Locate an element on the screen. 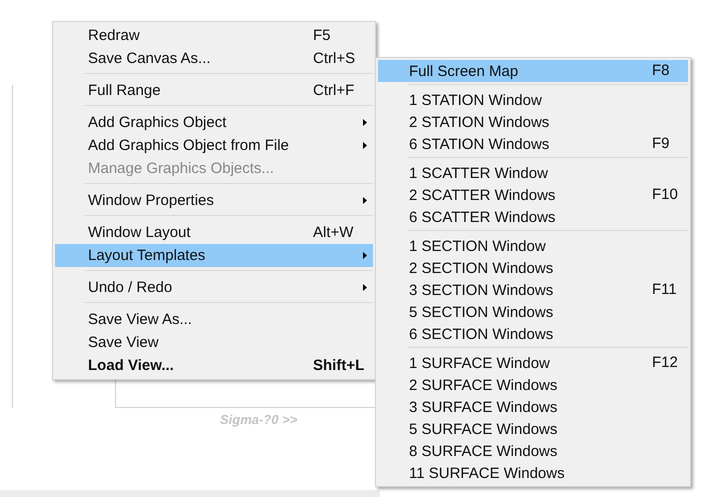 This screenshot has width=715, height=497. menu-item: 5 SURFACE Windows is located at coordinates (533, 429).